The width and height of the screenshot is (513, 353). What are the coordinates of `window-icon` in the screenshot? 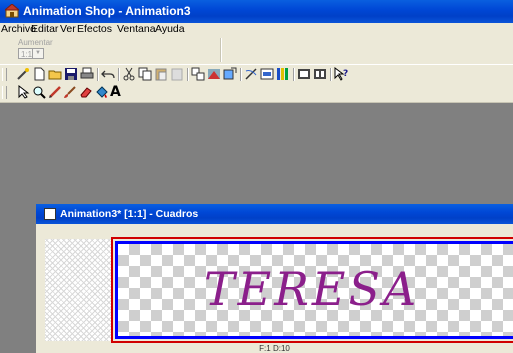 It's located at (50, 214).